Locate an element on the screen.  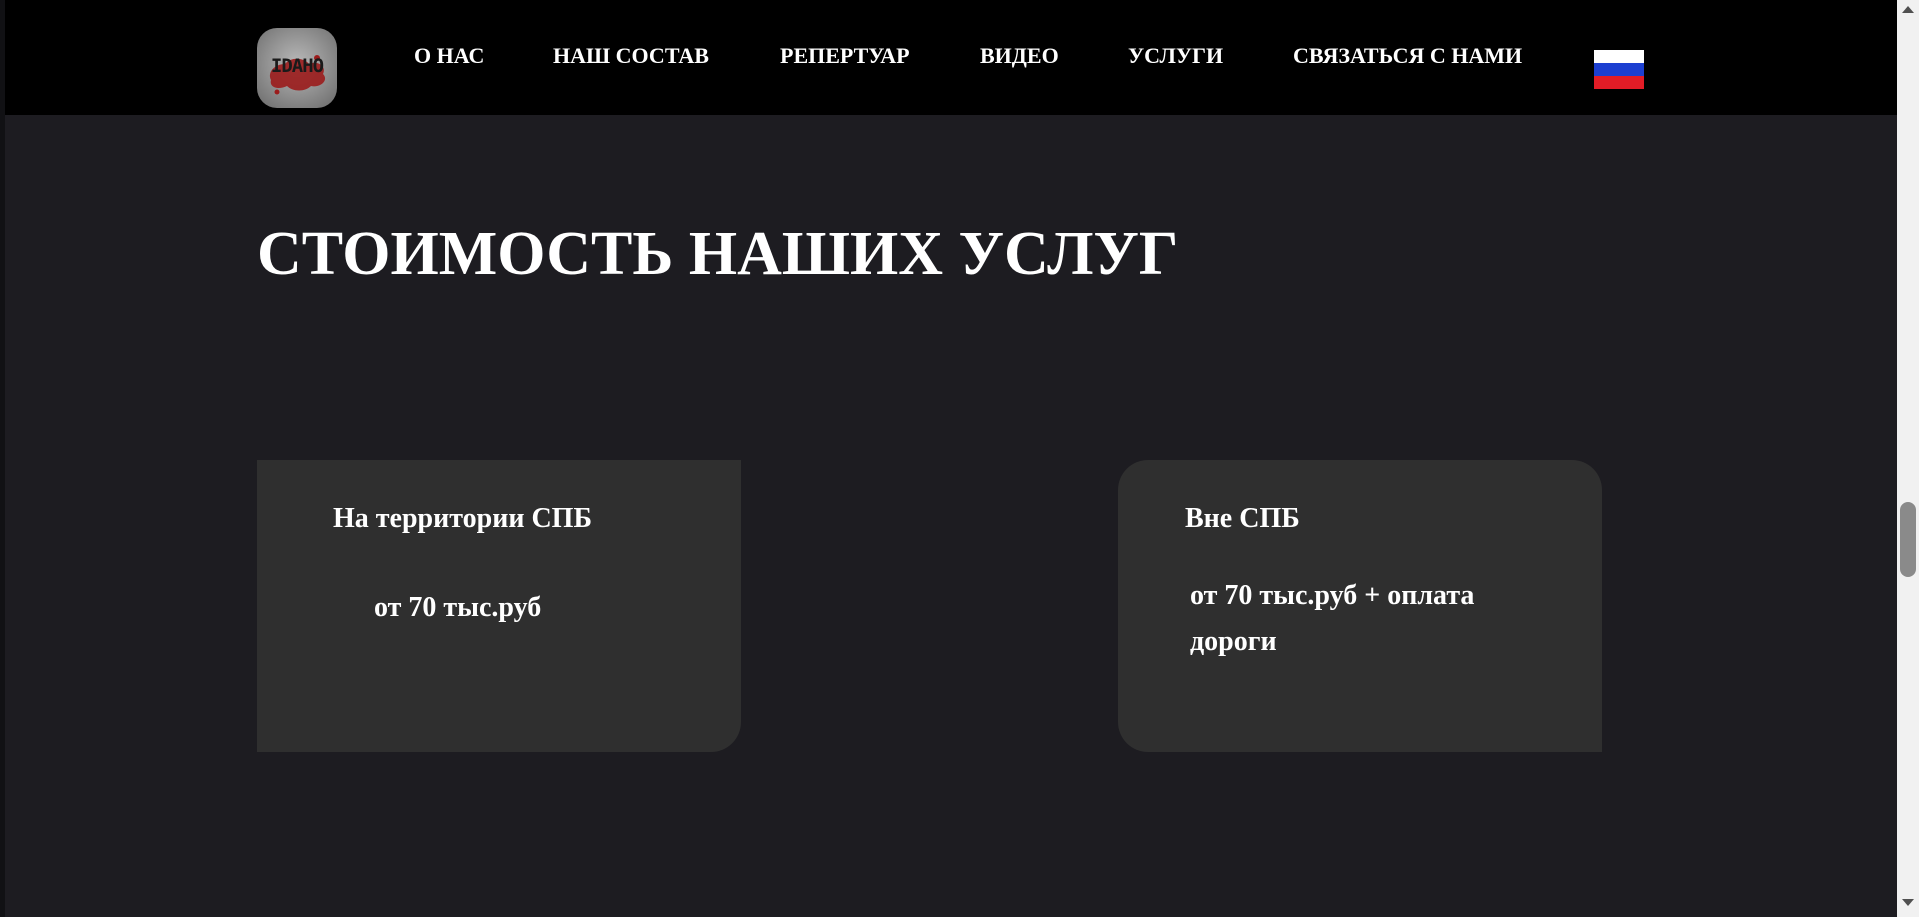
nav-item-video: ВИДЕО is located at coordinates (1019, 56).